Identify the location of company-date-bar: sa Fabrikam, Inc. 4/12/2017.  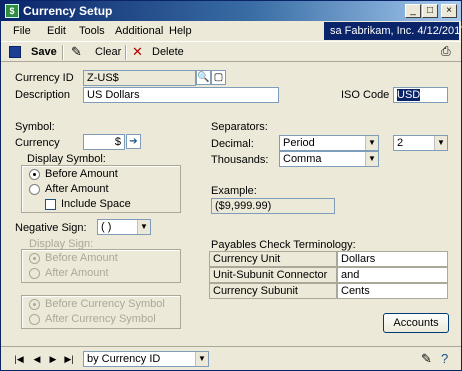
(393, 31).